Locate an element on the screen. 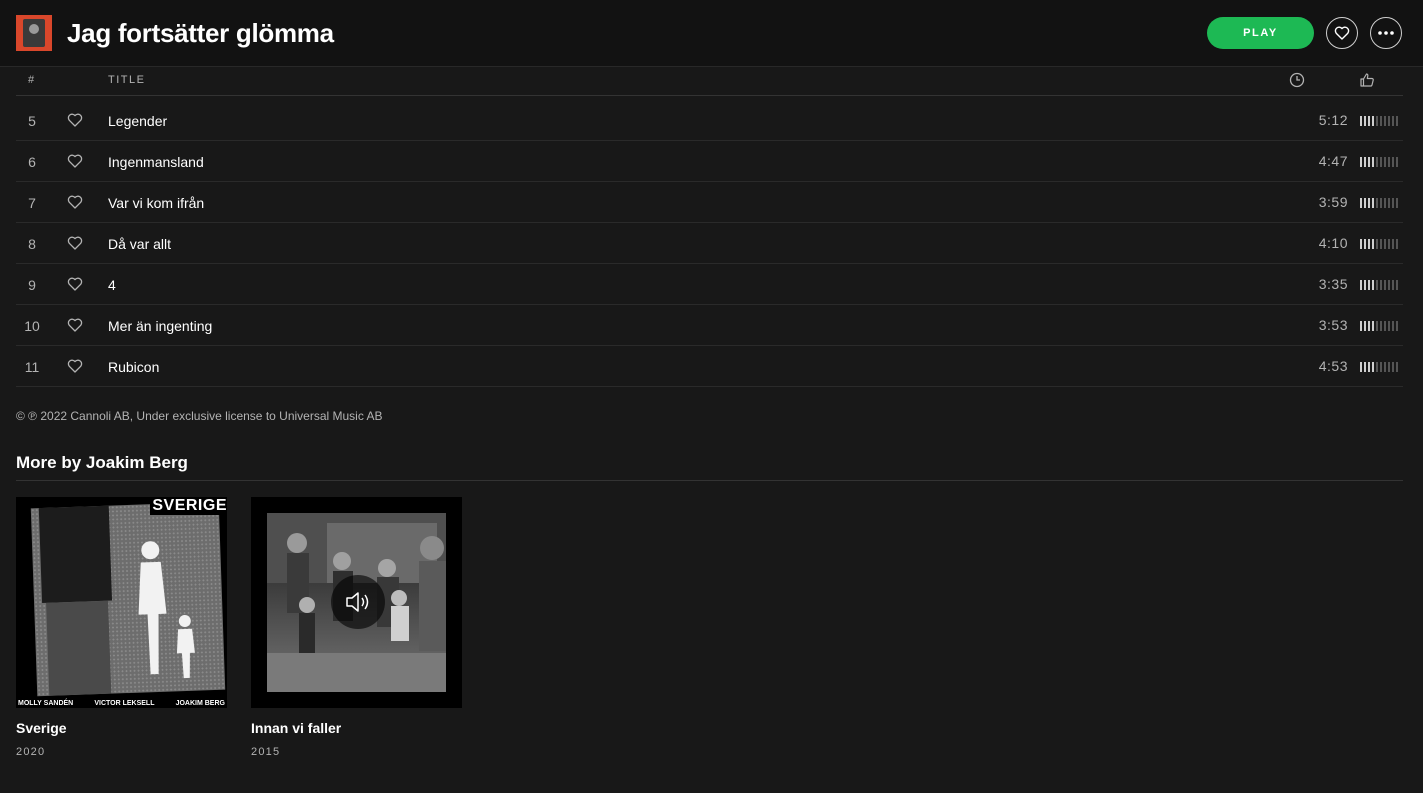  track-number: 11 is located at coordinates (32, 367).